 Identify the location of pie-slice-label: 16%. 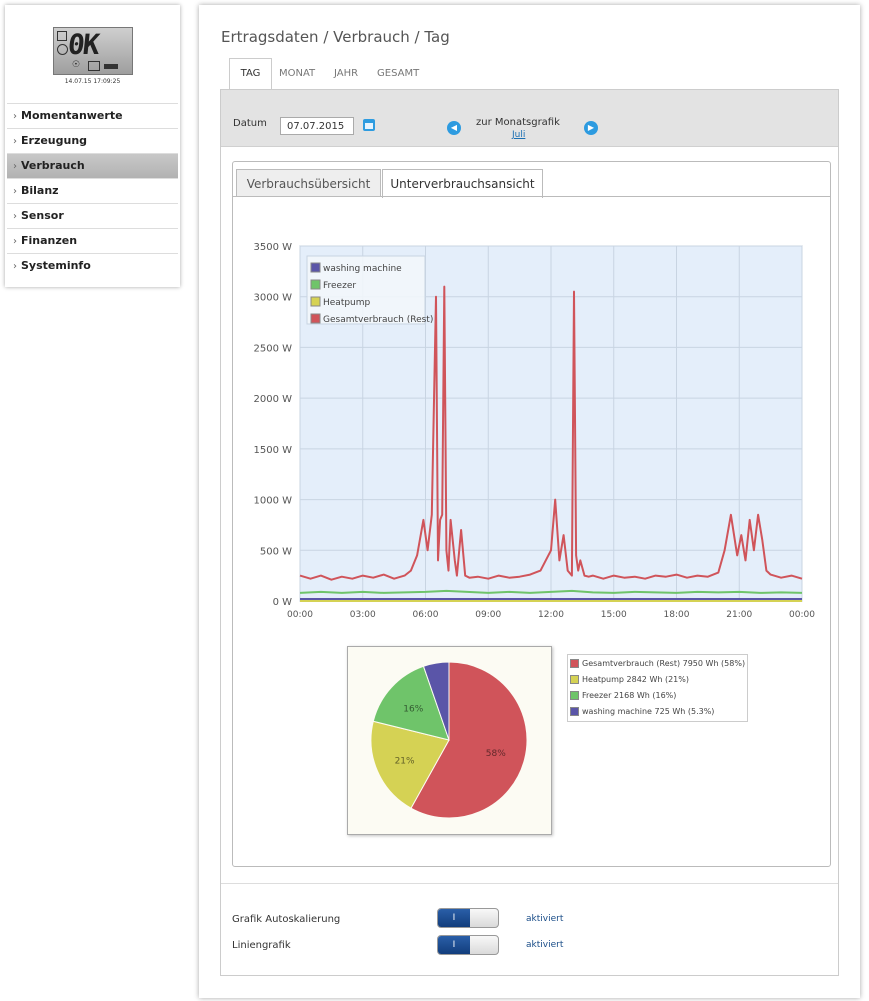
(413, 709).